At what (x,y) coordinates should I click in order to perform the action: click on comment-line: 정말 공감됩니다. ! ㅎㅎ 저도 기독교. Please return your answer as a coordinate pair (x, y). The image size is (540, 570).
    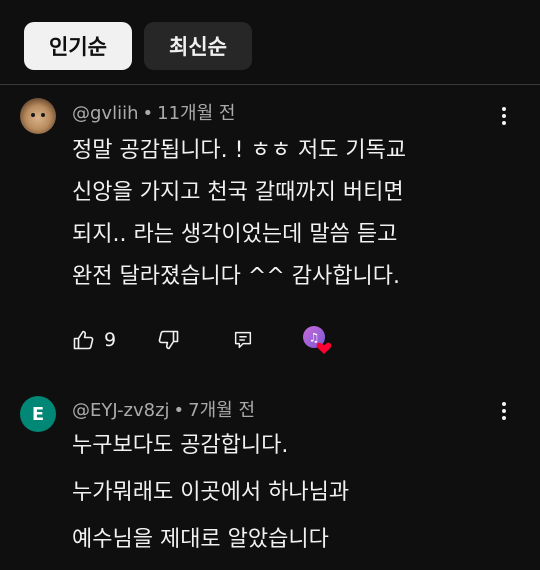
    Looking at the image, I should click on (239, 150).